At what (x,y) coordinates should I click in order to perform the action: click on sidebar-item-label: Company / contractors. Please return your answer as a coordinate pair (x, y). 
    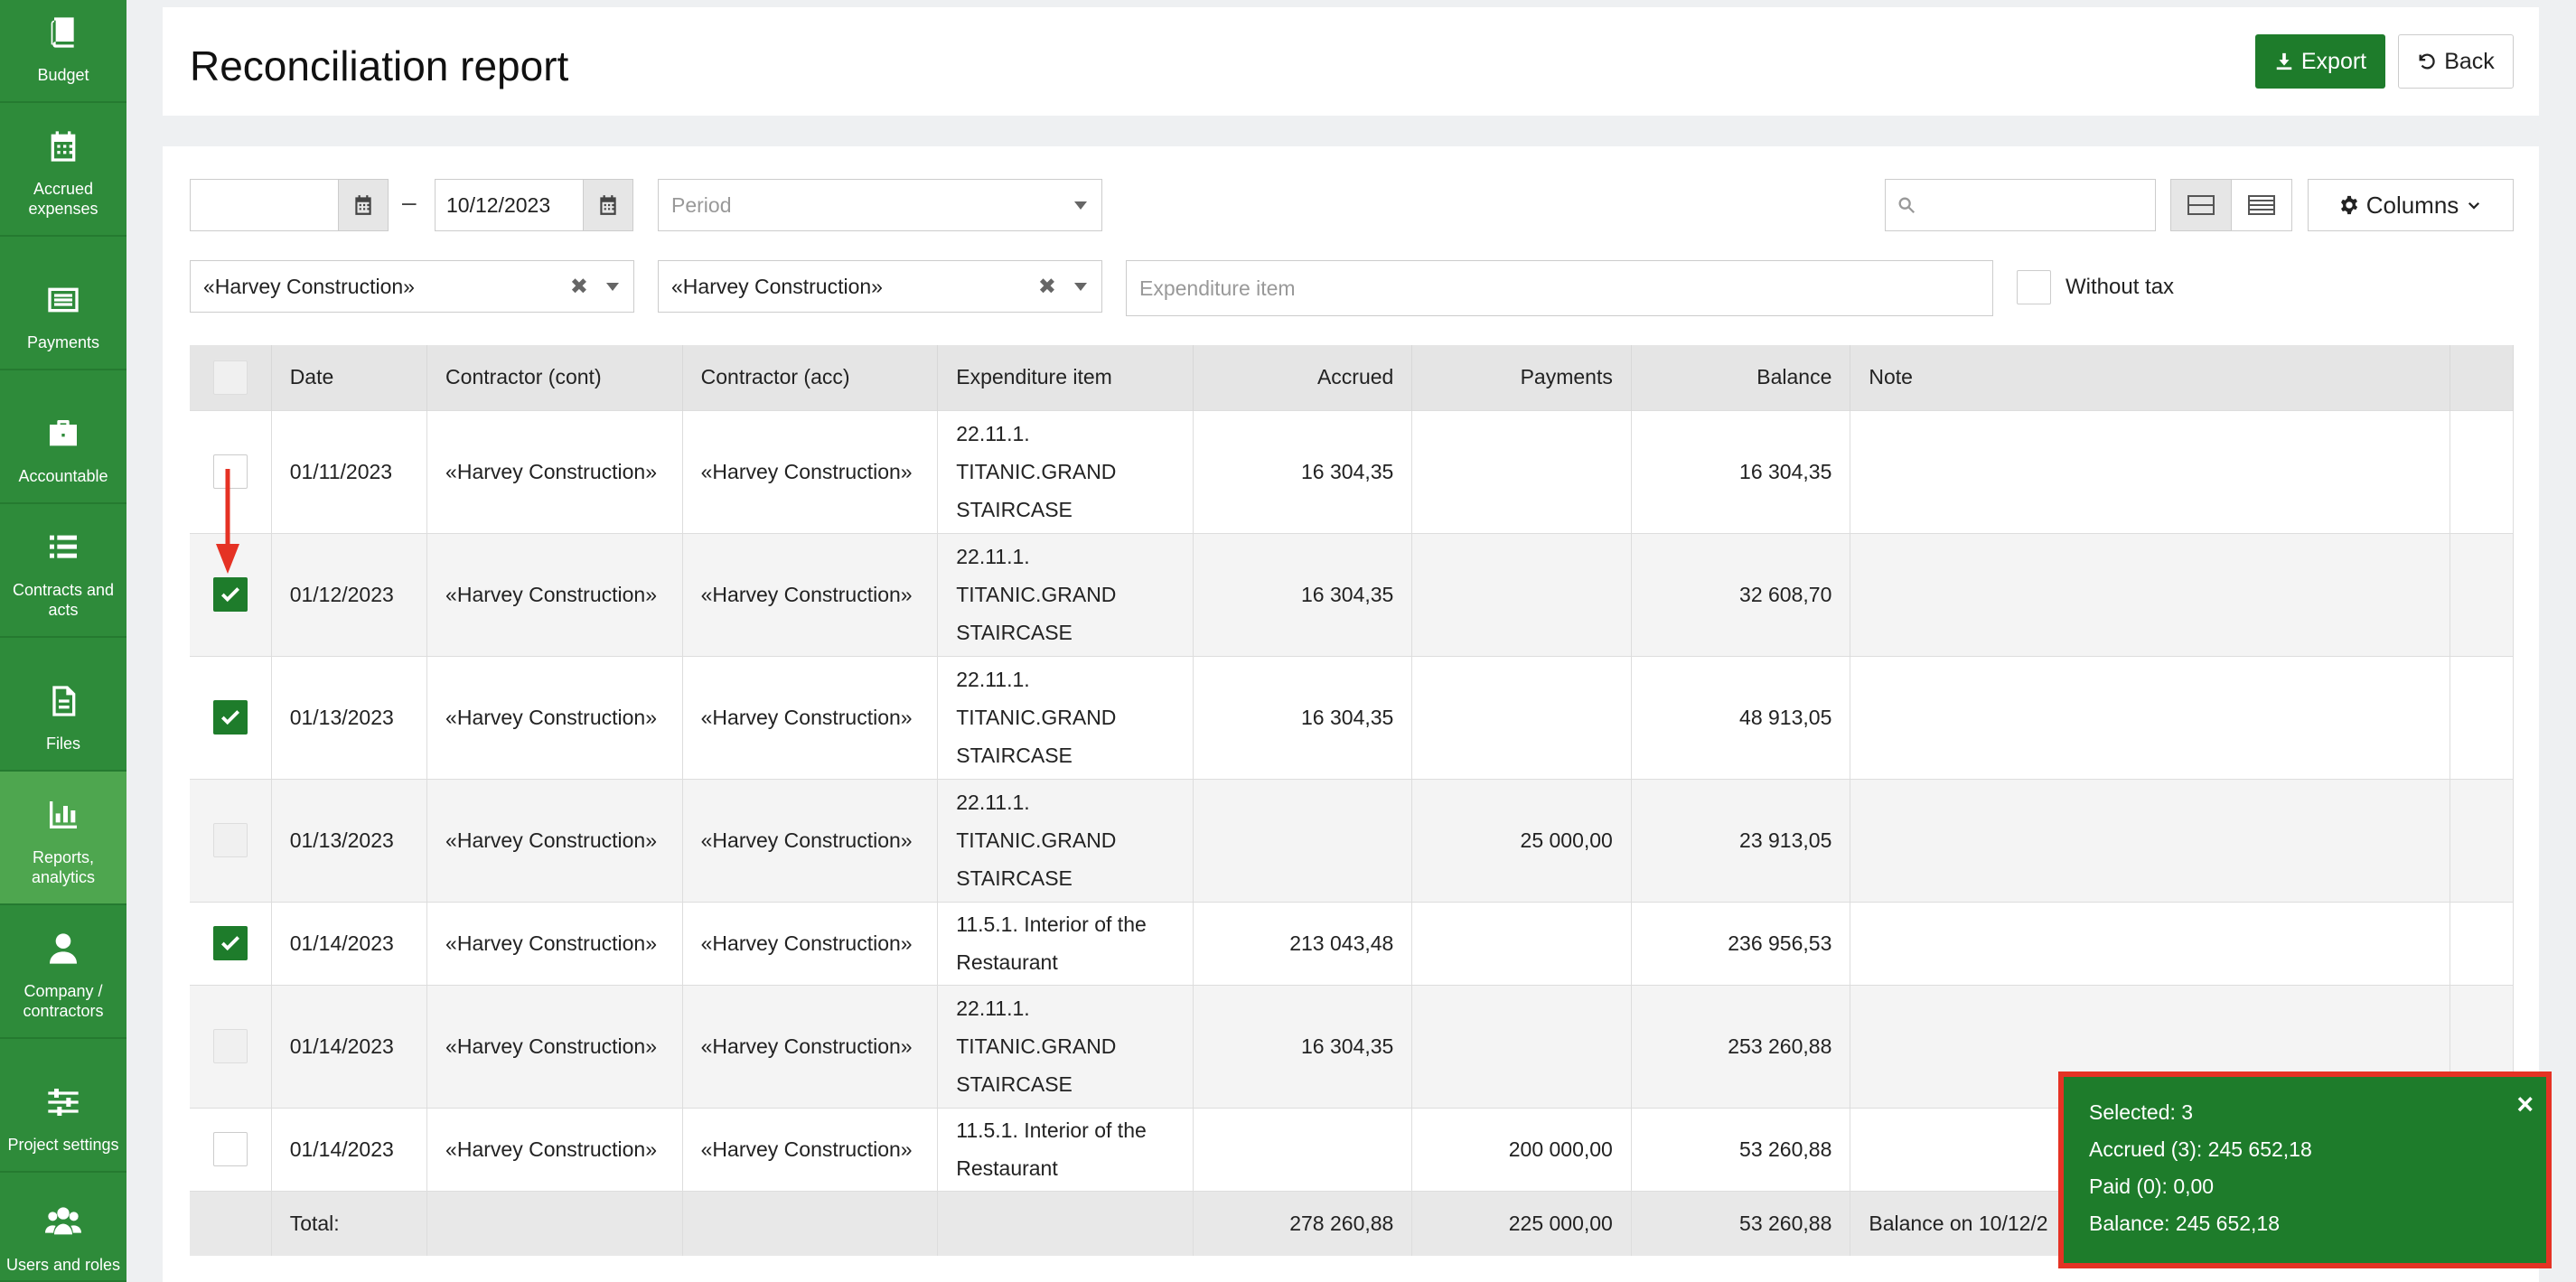
    Looking at the image, I should click on (63, 1001).